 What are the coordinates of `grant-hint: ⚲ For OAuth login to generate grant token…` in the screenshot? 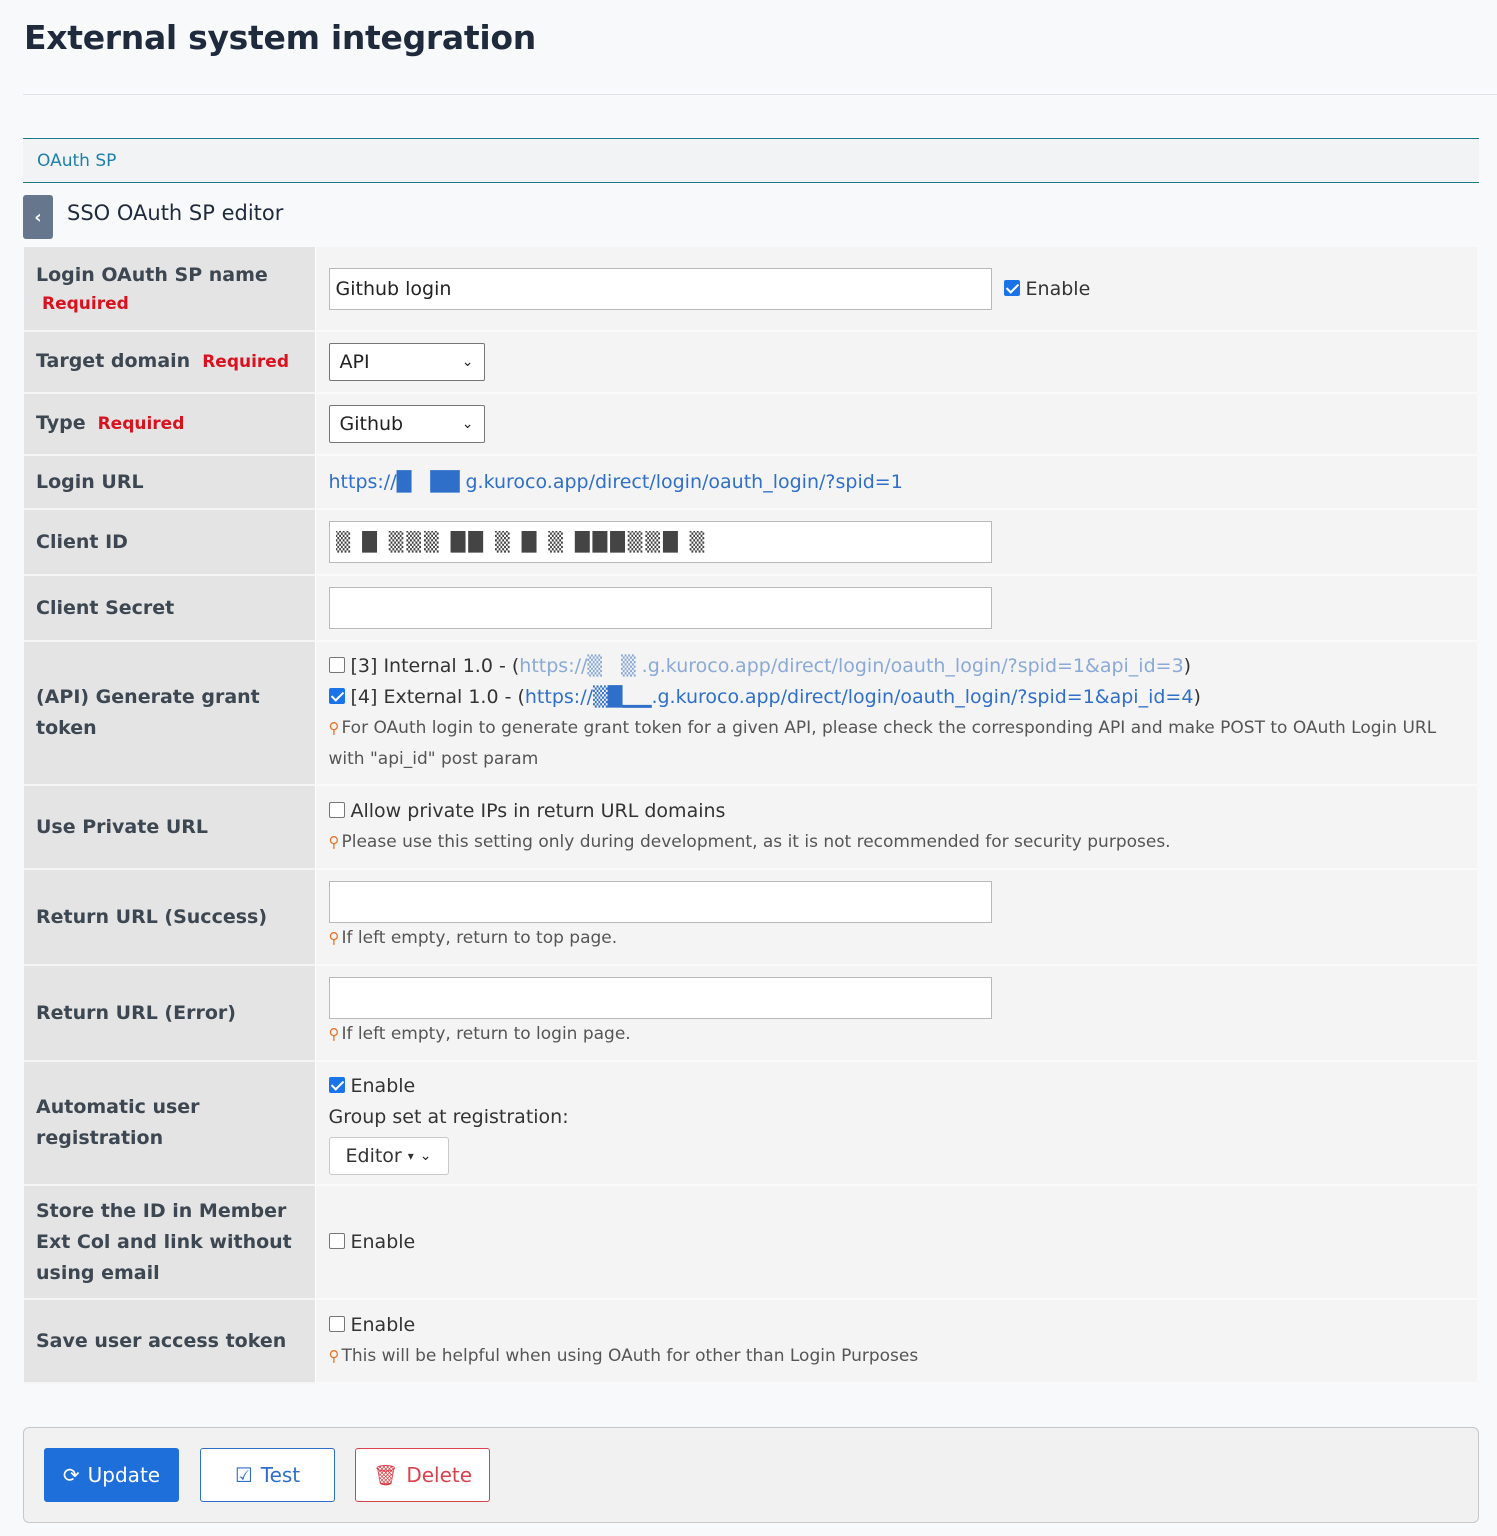 It's located at (882, 743).